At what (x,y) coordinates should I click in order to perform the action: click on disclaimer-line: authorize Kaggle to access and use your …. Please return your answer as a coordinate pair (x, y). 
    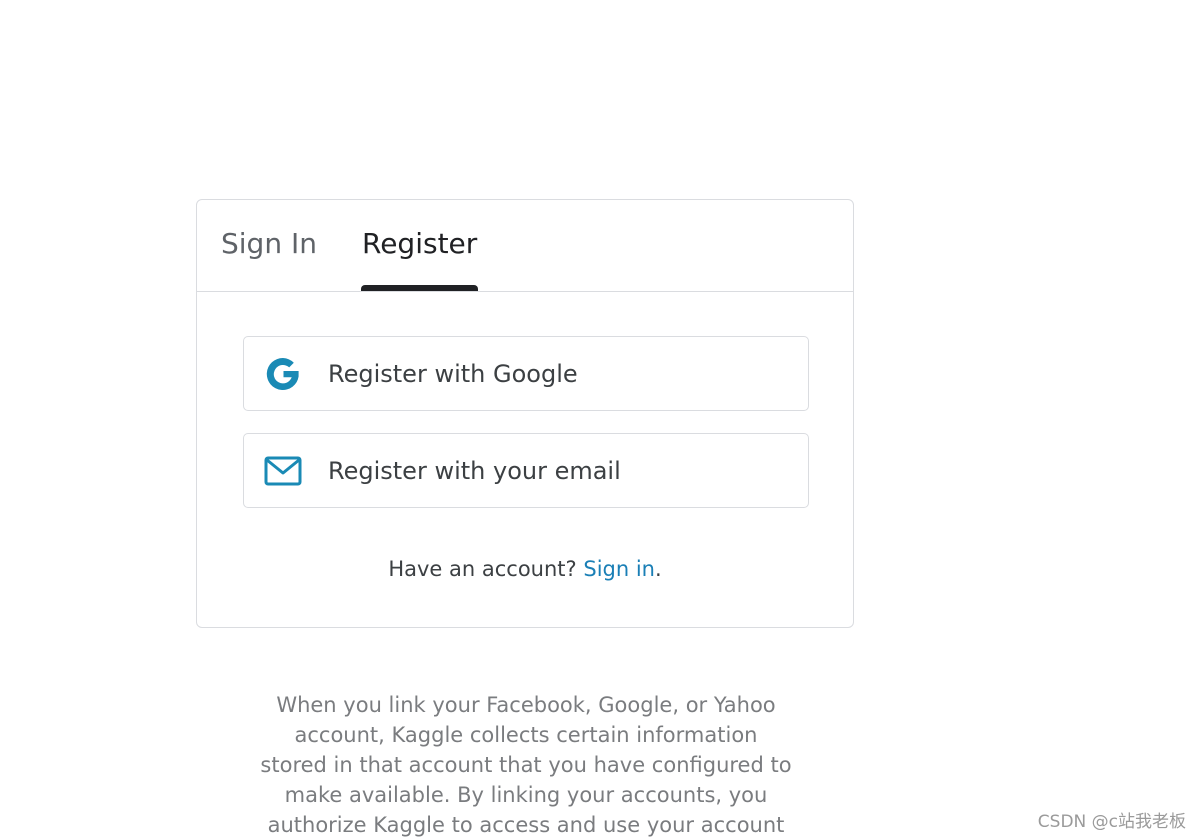
    Looking at the image, I should click on (526, 825).